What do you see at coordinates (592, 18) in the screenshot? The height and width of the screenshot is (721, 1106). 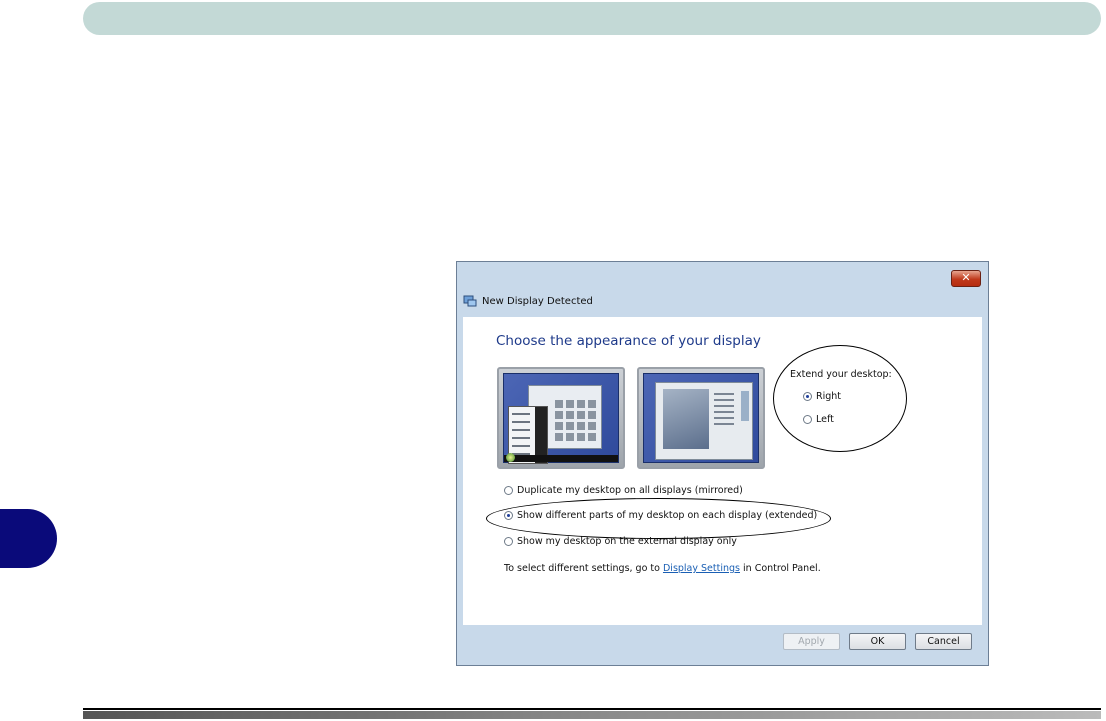 I see `page-header-band` at bounding box center [592, 18].